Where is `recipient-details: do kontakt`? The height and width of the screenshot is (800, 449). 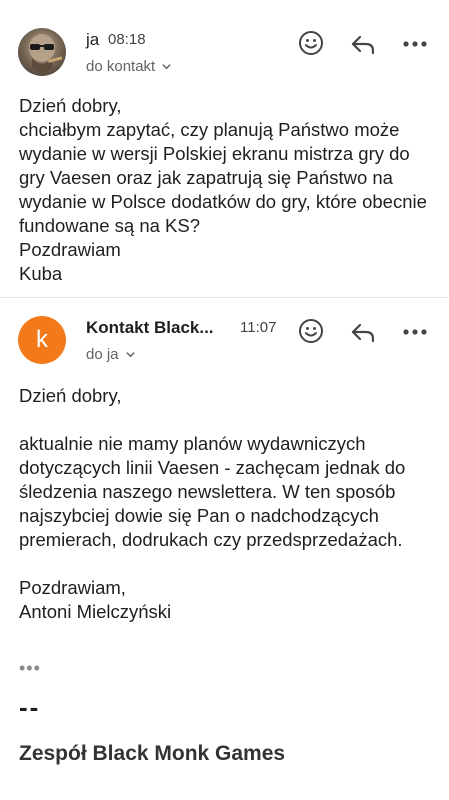
recipient-details: do kontakt is located at coordinates (129, 66).